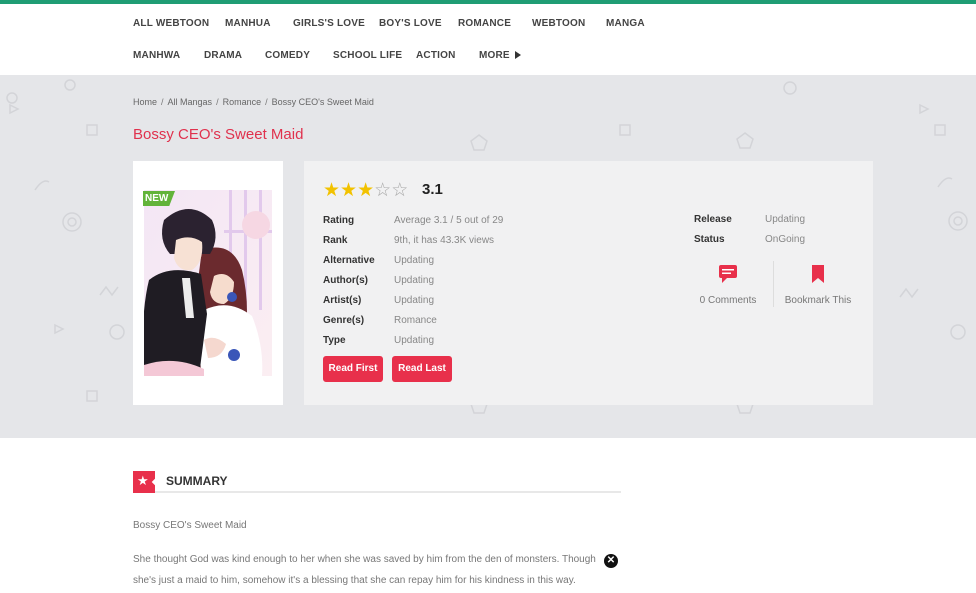 This screenshot has height=593, width=976. What do you see at coordinates (144, 482) in the screenshot?
I see `summary-star-icon: ★` at bounding box center [144, 482].